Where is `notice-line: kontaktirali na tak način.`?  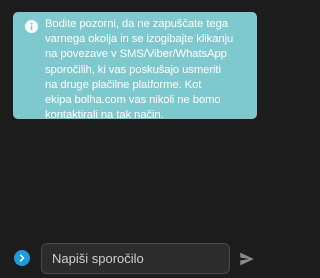
notice-line: kontaktirali na tak način. is located at coordinates (104, 115).